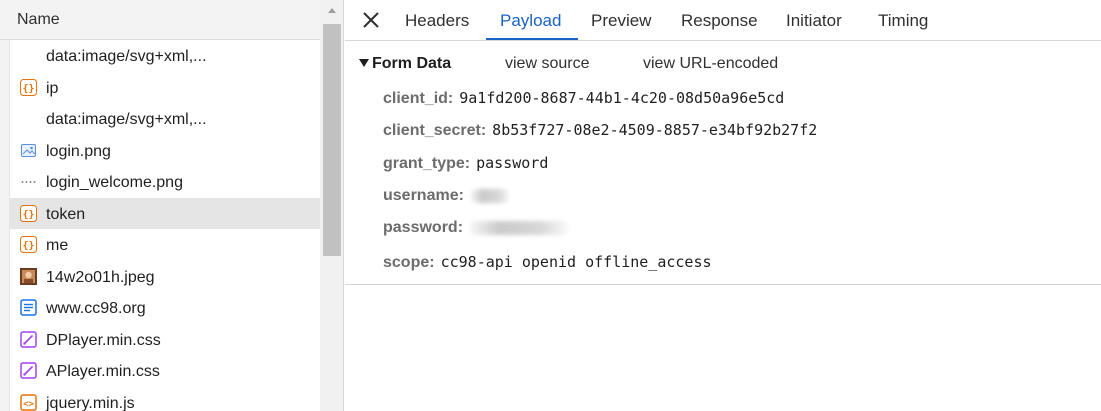  Describe the element at coordinates (165, 398) in the screenshot. I see `request-row: <> jquery.min.js` at that location.